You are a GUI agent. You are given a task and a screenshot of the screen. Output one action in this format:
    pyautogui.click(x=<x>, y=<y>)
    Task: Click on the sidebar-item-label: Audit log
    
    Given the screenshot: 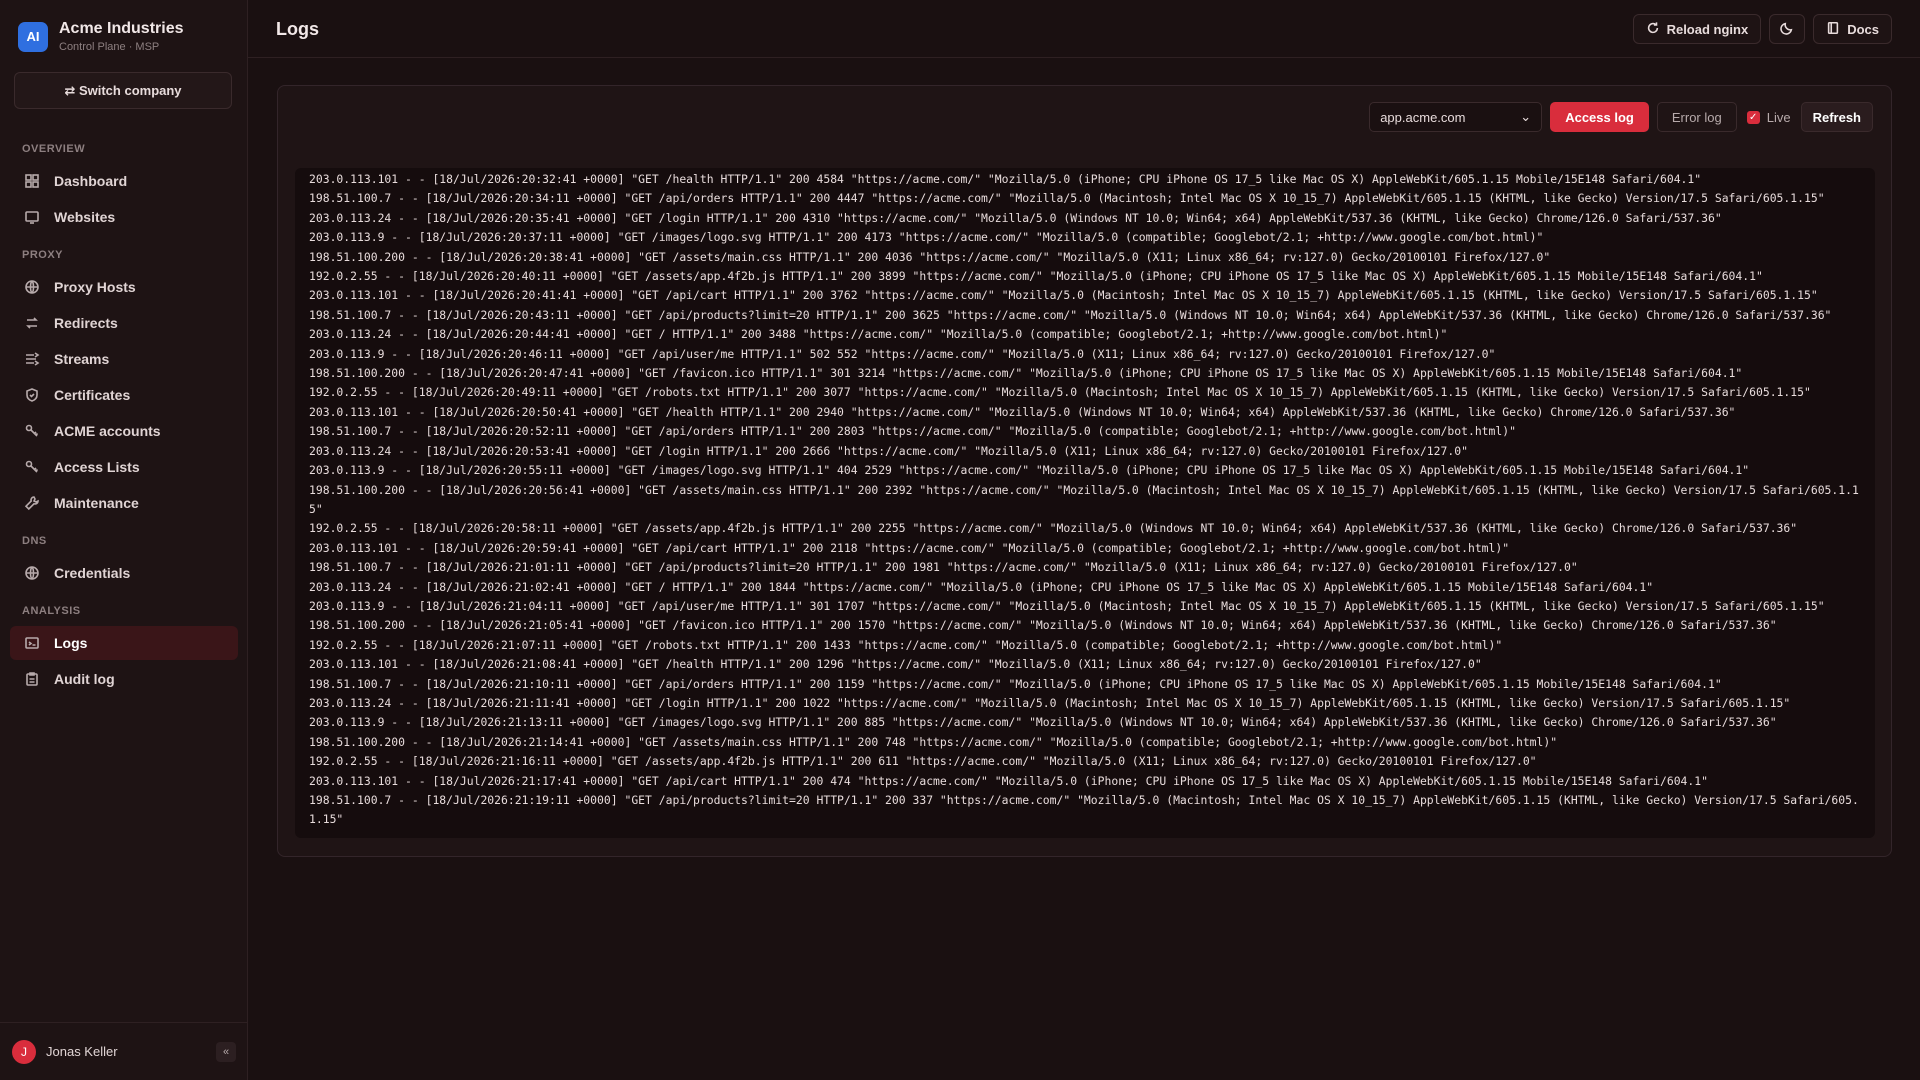 What is the action you would take?
    pyautogui.click(x=84, y=679)
    